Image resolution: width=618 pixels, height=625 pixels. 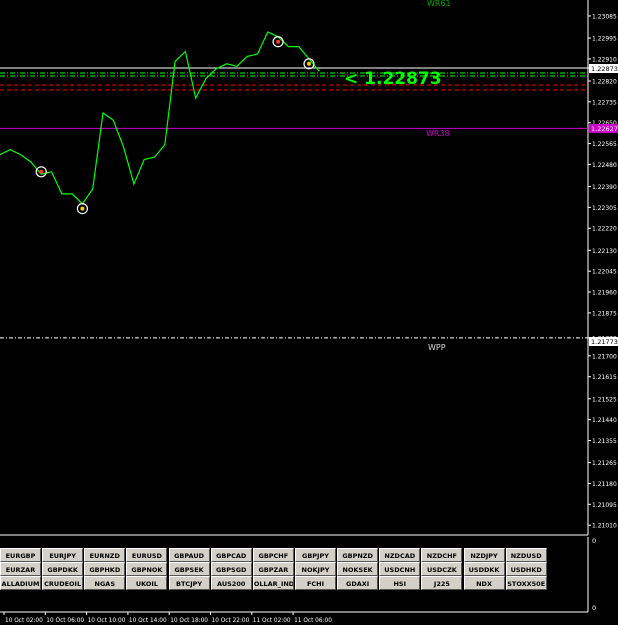 I want to click on price-tick-label: 1.21180, so click(x=604, y=484).